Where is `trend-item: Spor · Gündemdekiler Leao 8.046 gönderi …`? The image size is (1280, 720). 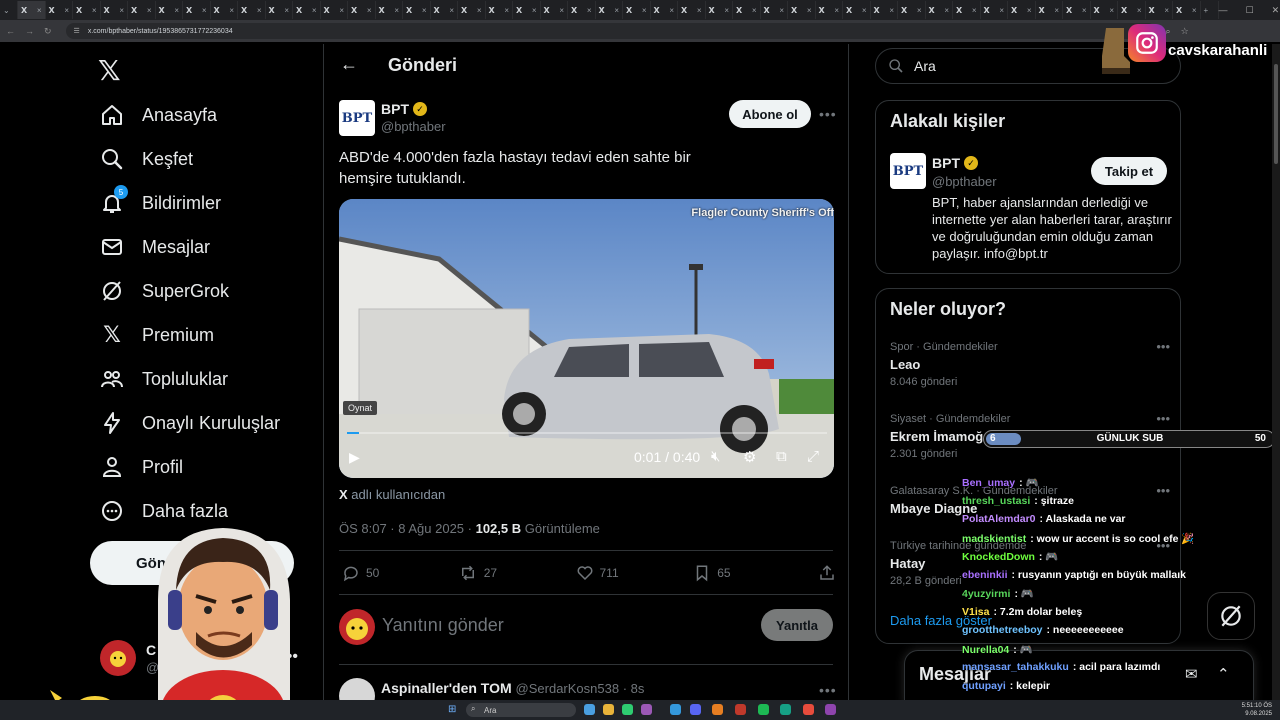
trend-item: Spor · Gündemdekiler Leao 8.046 gönderi … is located at coordinates (1030, 363).